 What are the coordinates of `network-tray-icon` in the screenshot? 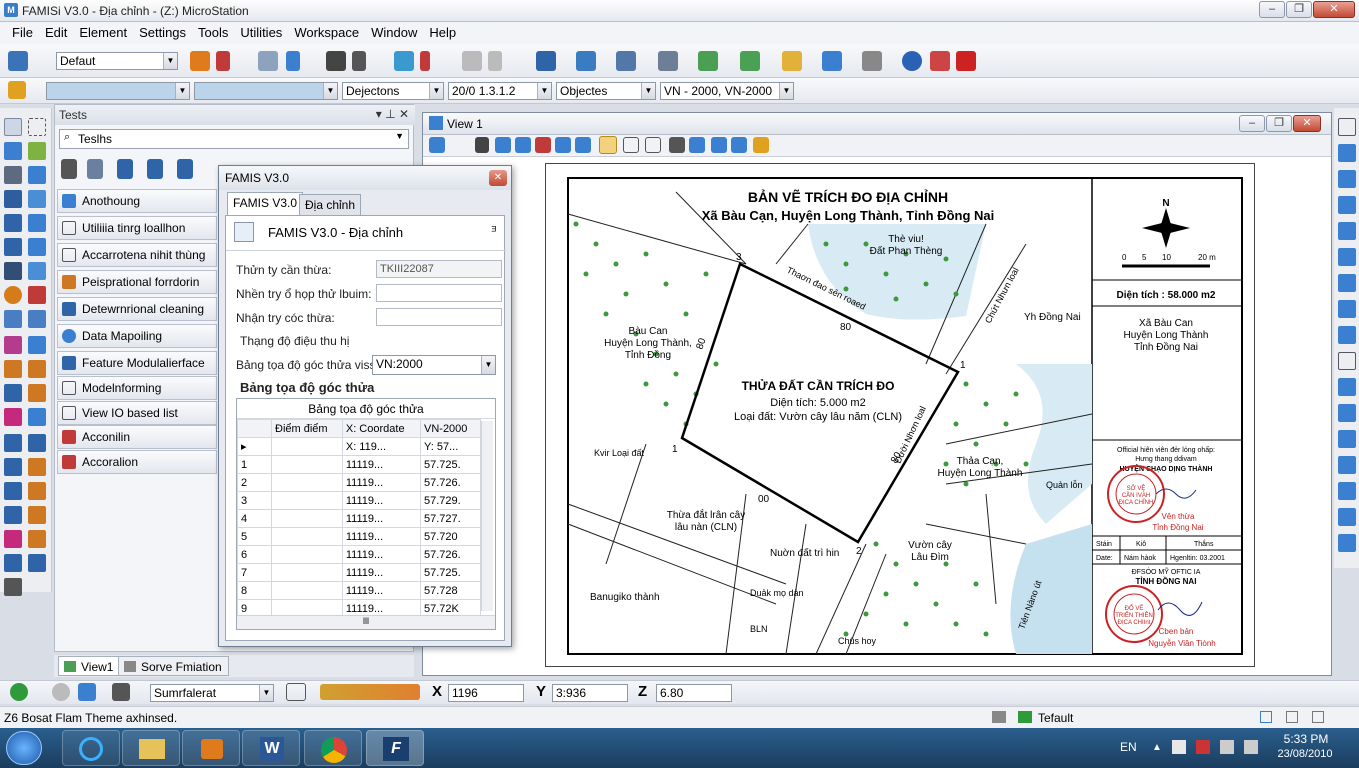 It's located at (1227, 747).